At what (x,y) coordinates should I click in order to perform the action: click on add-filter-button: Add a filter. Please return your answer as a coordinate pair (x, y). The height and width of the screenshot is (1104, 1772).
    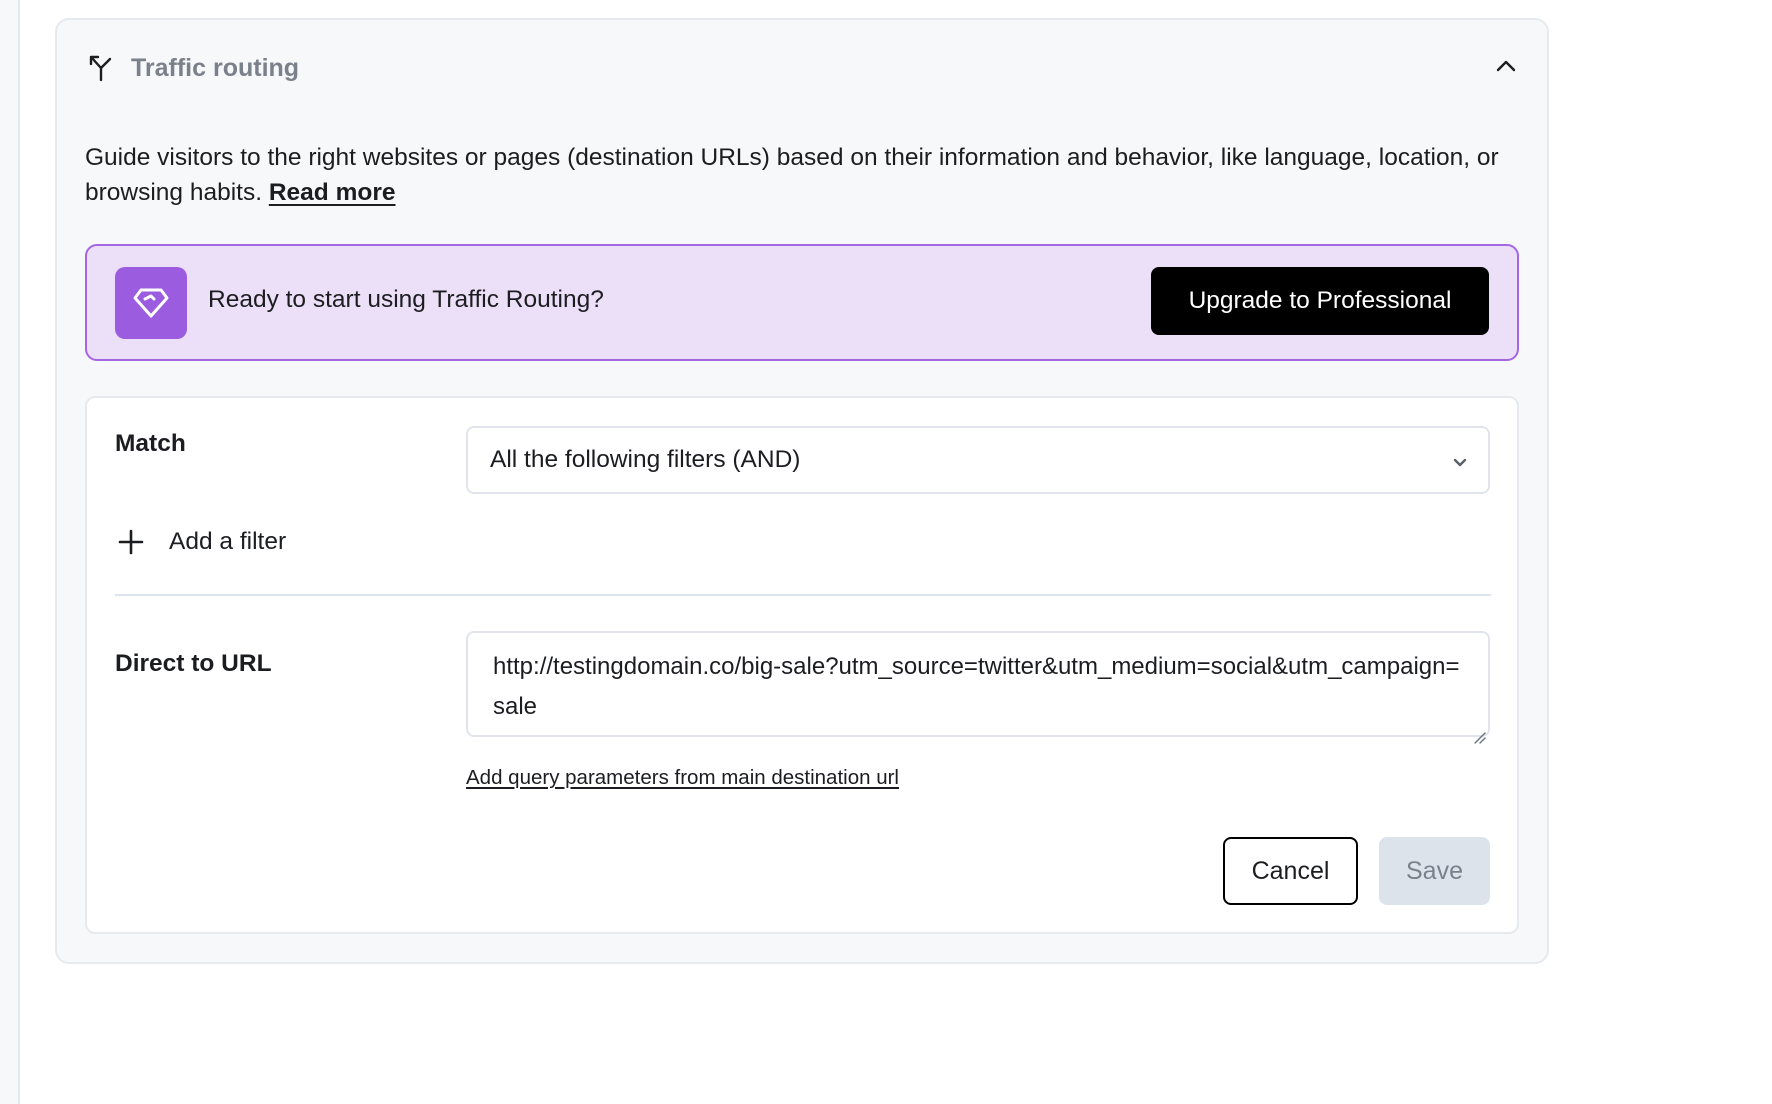
    Looking at the image, I should click on (201, 542).